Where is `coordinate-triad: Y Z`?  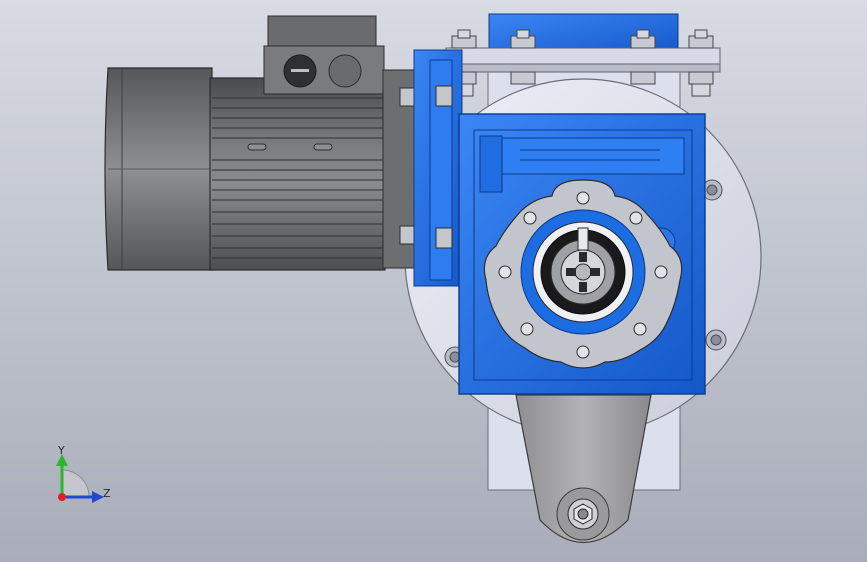
coordinate-triad: Y Z is located at coordinates (83, 473).